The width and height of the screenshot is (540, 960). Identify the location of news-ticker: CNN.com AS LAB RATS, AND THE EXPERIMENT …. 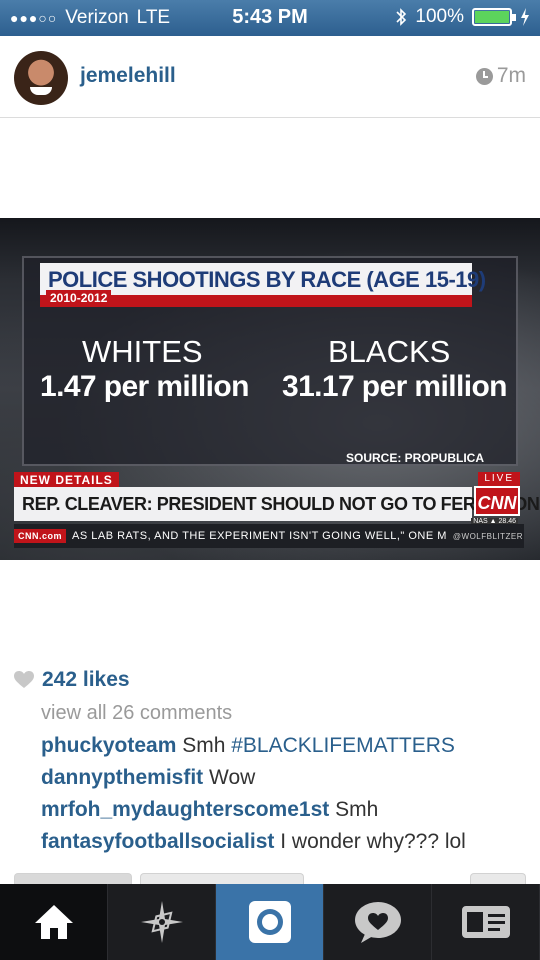
(269, 536).